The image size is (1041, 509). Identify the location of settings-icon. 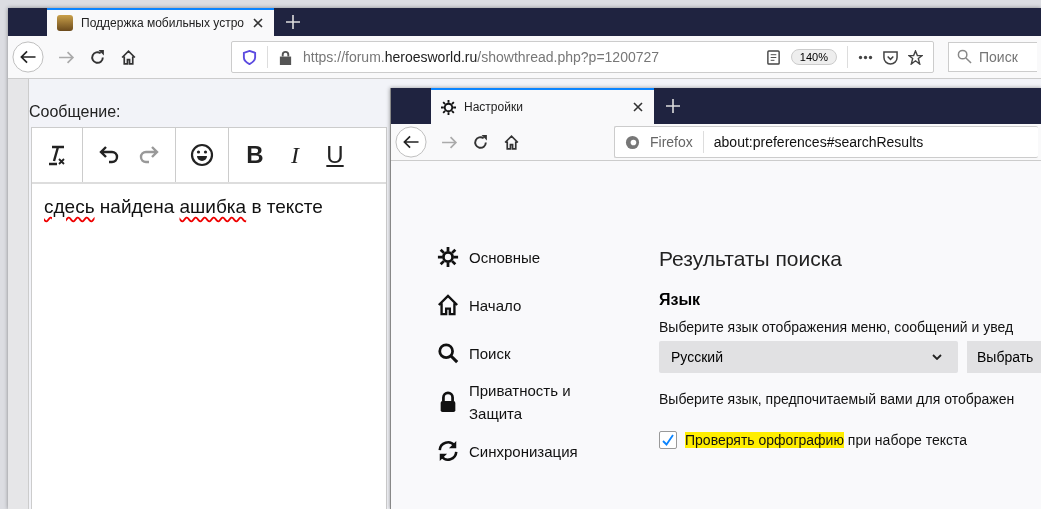
(448, 107).